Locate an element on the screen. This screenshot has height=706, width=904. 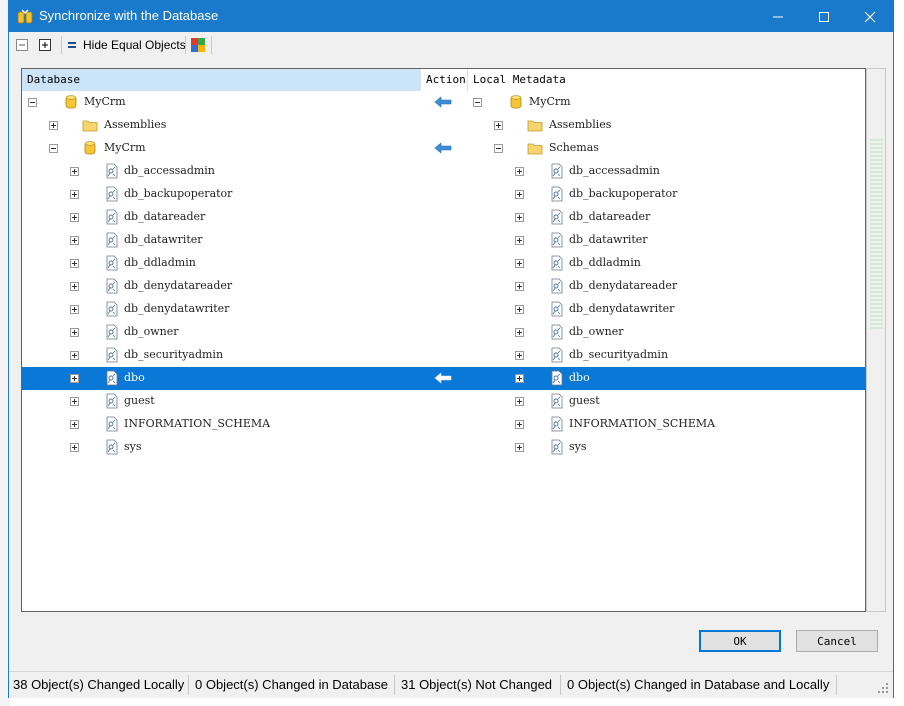
tree-row: db_owner db_owner is located at coordinates (443, 332).